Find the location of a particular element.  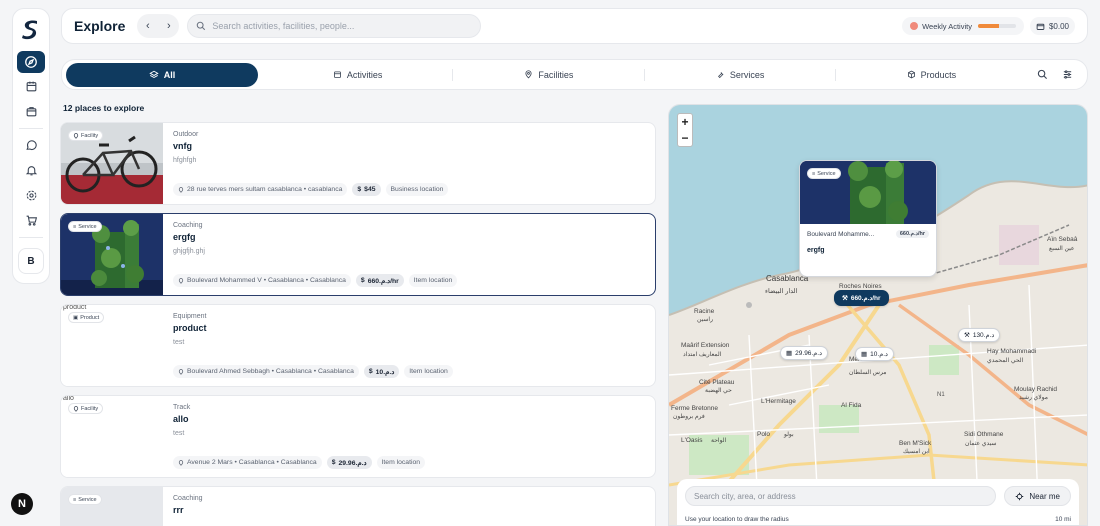

tab-label: Facilities is located at coordinates (556, 74).